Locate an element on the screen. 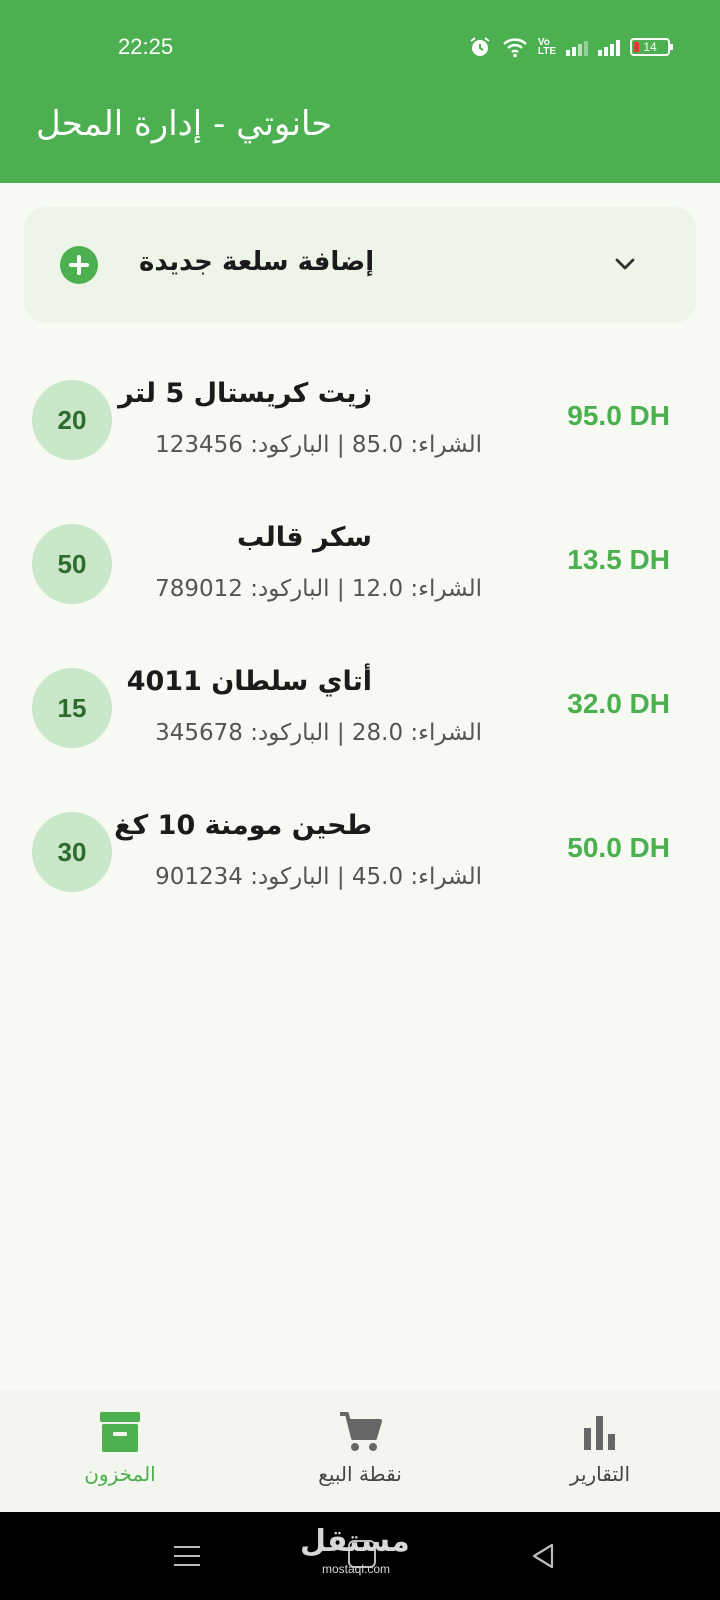 This screenshot has height=1600, width=720. nav-inventory: المخزون is located at coordinates (120, 1451).